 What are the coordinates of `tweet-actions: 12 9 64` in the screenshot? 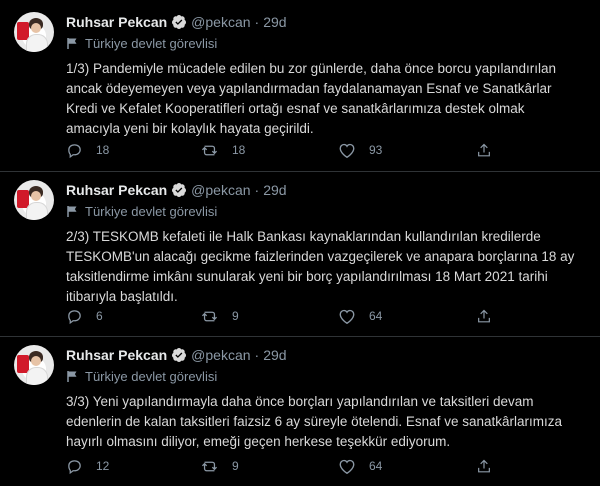 It's located at (278, 466).